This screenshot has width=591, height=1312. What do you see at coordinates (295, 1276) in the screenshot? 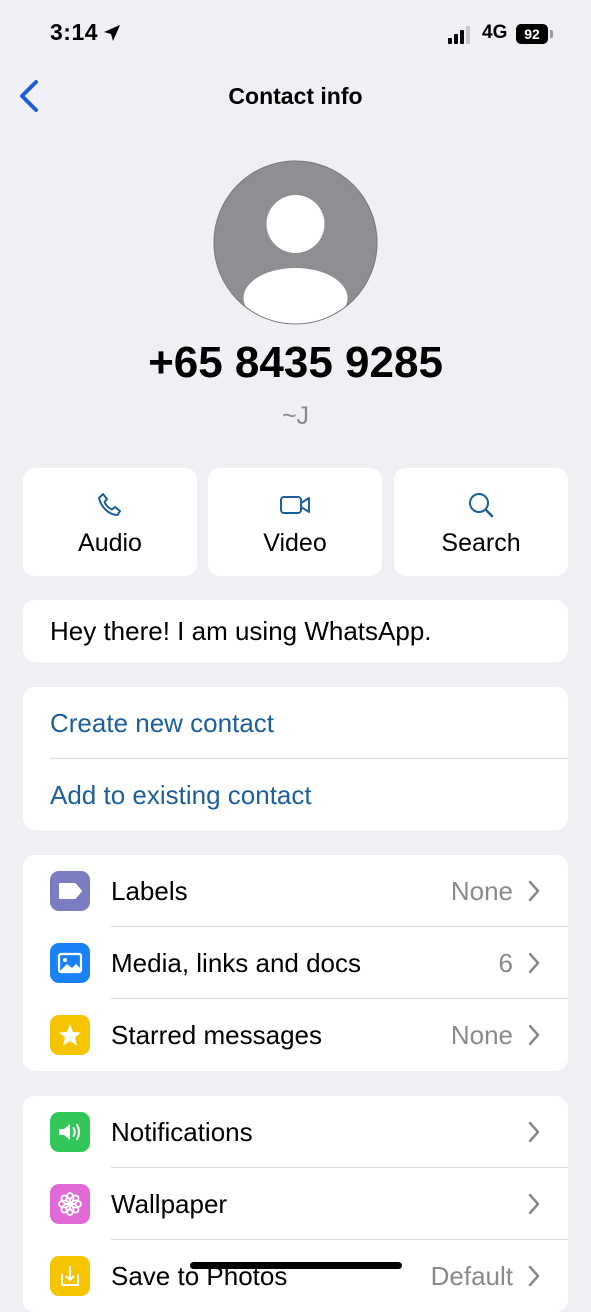
I see `save-to-photos-row: Save to Photos Default` at bounding box center [295, 1276].